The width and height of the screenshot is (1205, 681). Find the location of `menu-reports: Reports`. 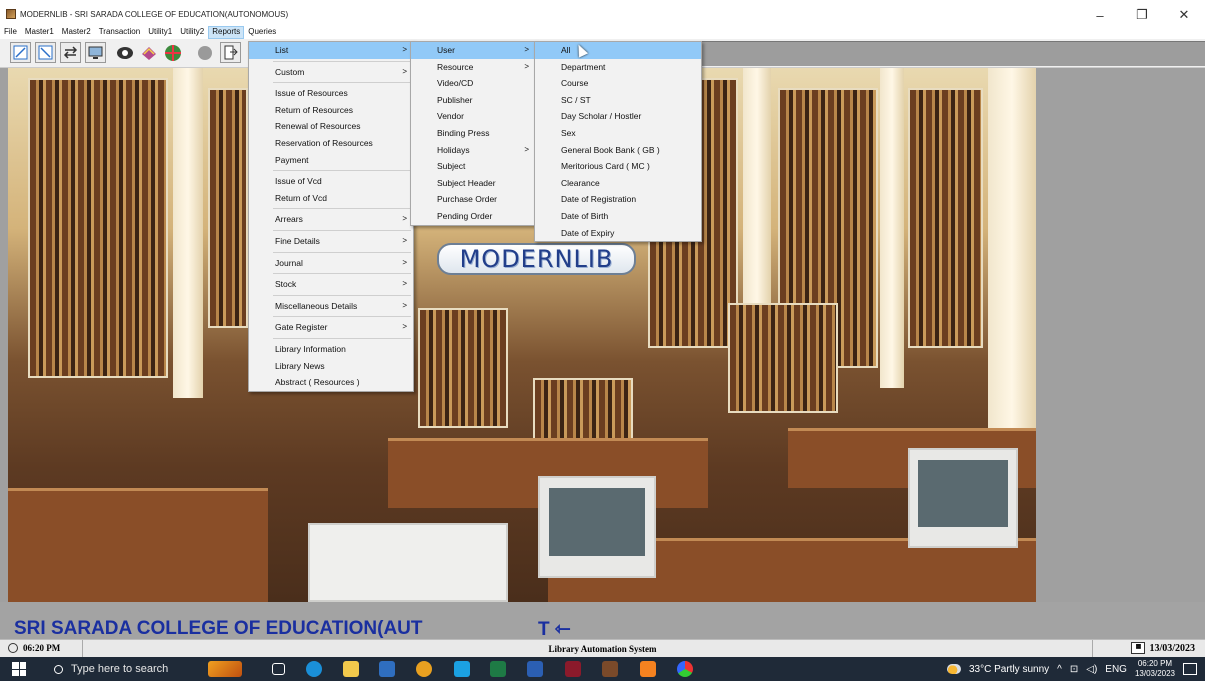

menu-reports: Reports is located at coordinates (226, 32).